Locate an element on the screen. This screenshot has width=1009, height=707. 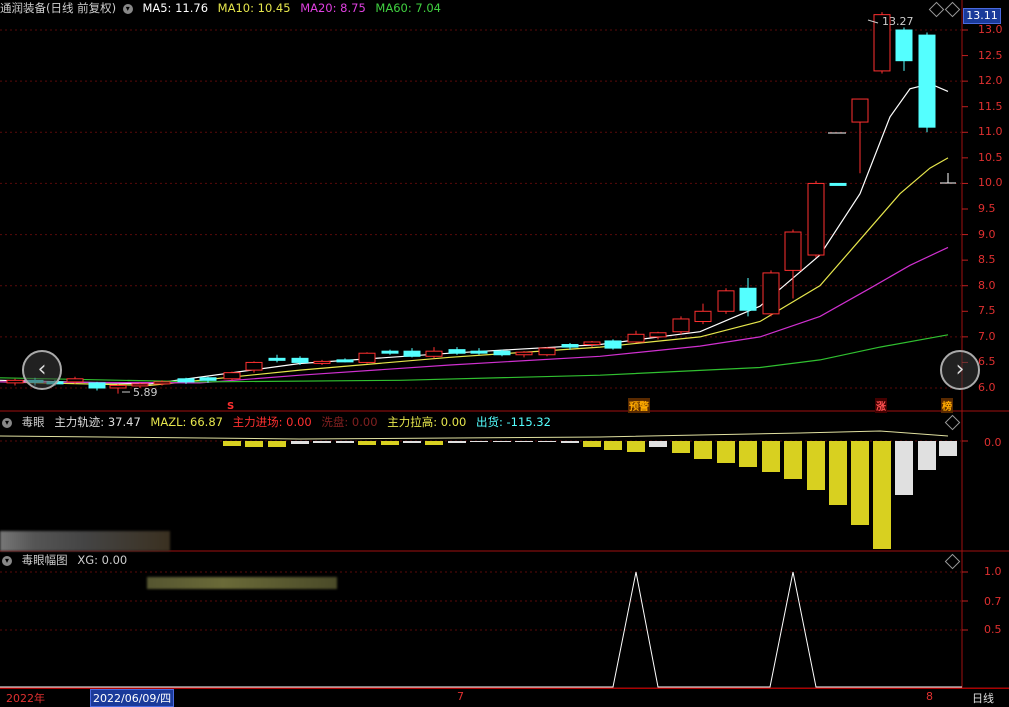
price-tick-label: 9.0 is located at coordinates (987, 234).